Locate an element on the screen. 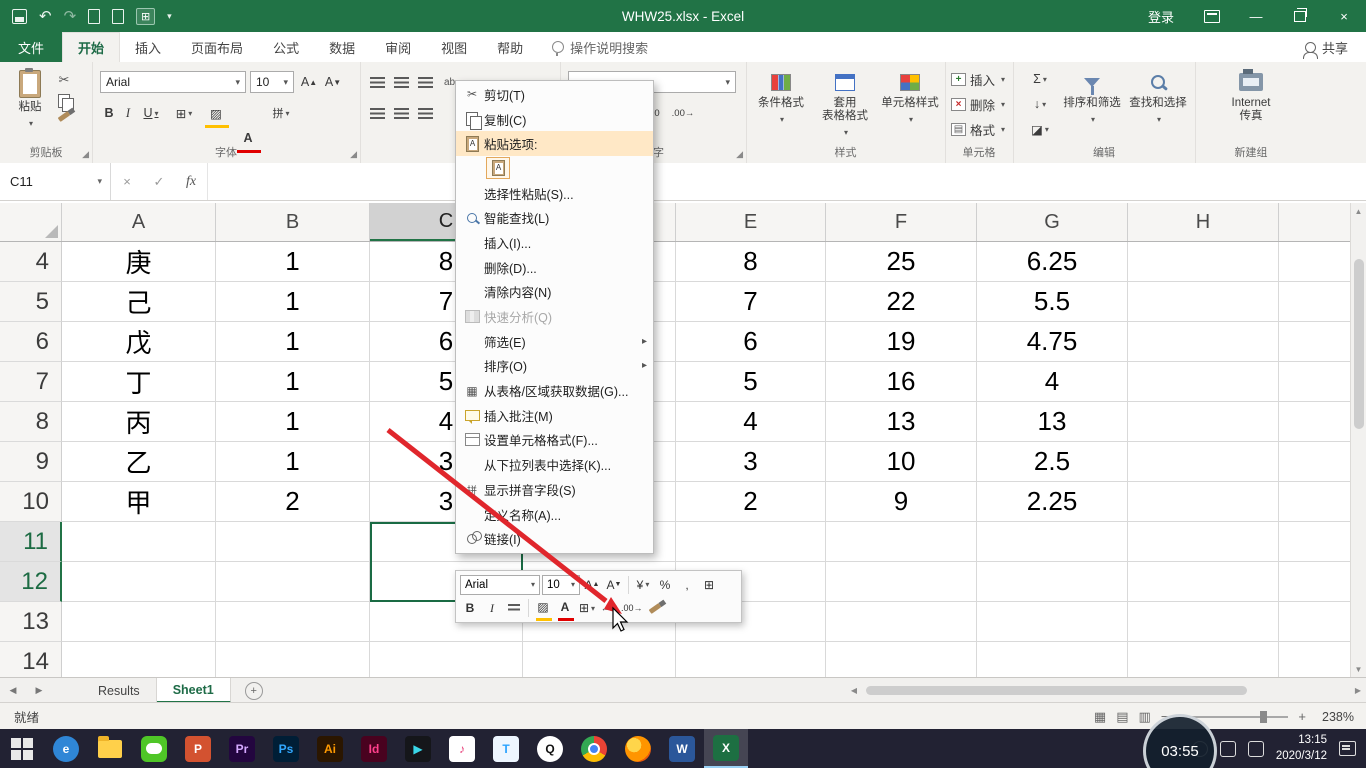 The image size is (1366, 768). undo-icon: ↶ is located at coordinates (45, 16).